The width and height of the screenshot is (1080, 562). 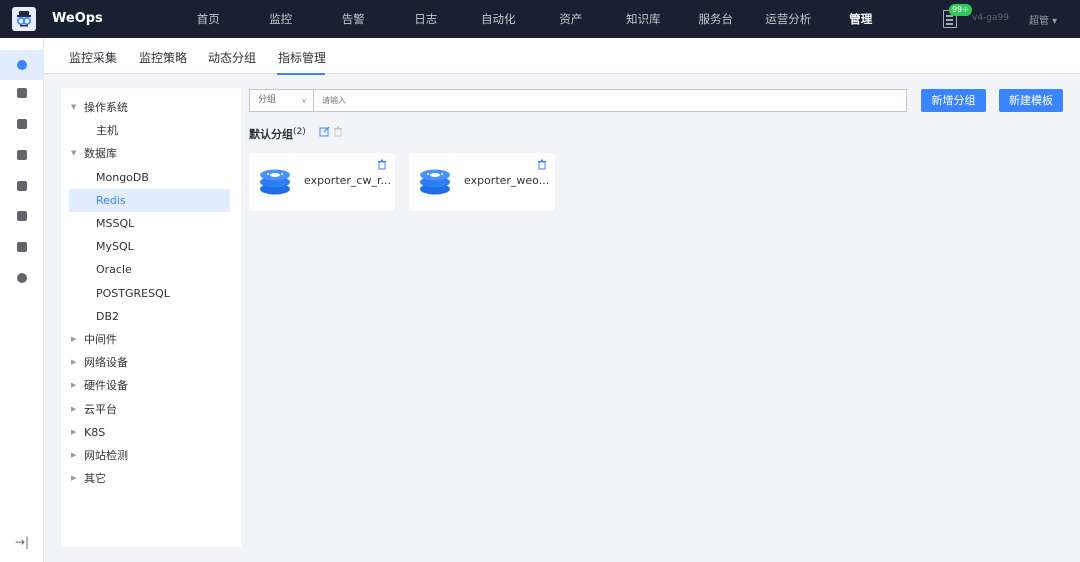 What do you see at coordinates (149, 432) in the screenshot?
I see `tree-item: ▶ K8S` at bounding box center [149, 432].